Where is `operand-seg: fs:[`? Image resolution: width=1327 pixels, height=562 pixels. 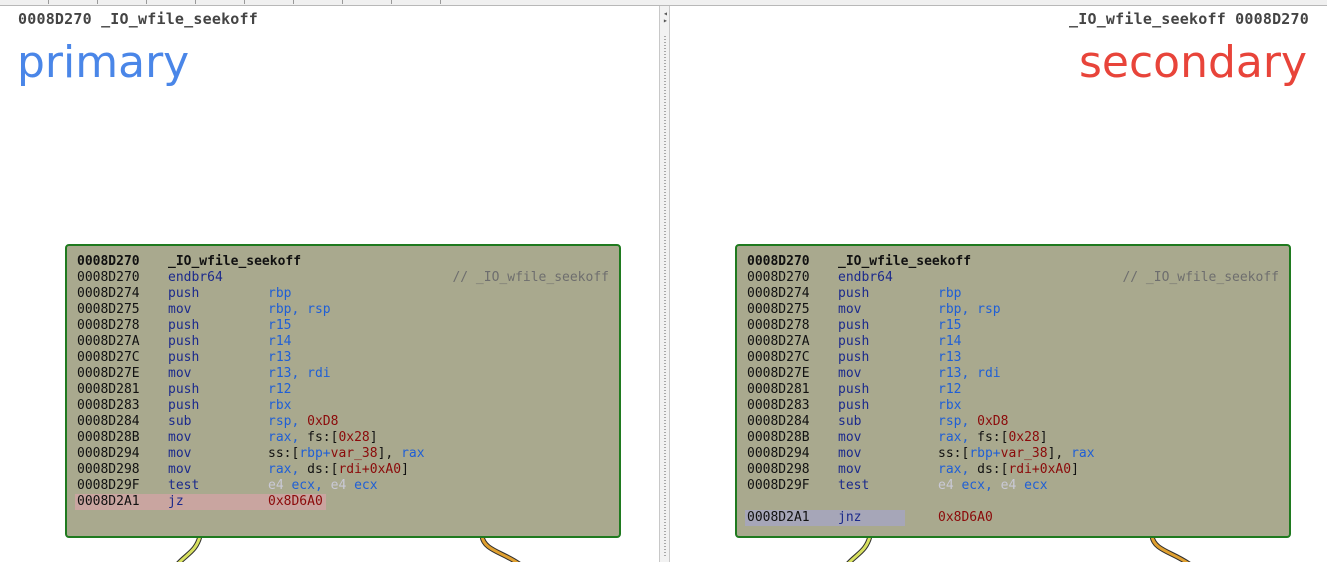
operand-seg: fs:[ is located at coordinates (323, 437).